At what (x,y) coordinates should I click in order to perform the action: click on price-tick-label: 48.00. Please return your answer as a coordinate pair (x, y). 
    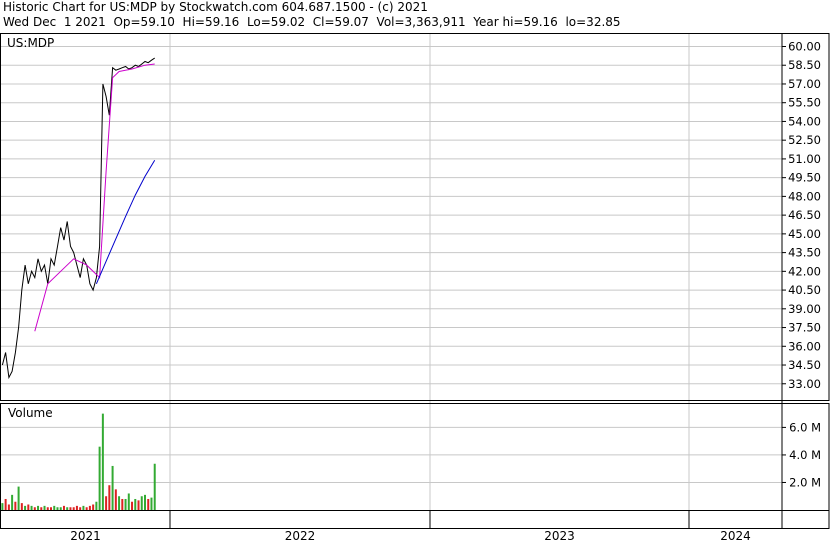
    Looking at the image, I should click on (804, 196).